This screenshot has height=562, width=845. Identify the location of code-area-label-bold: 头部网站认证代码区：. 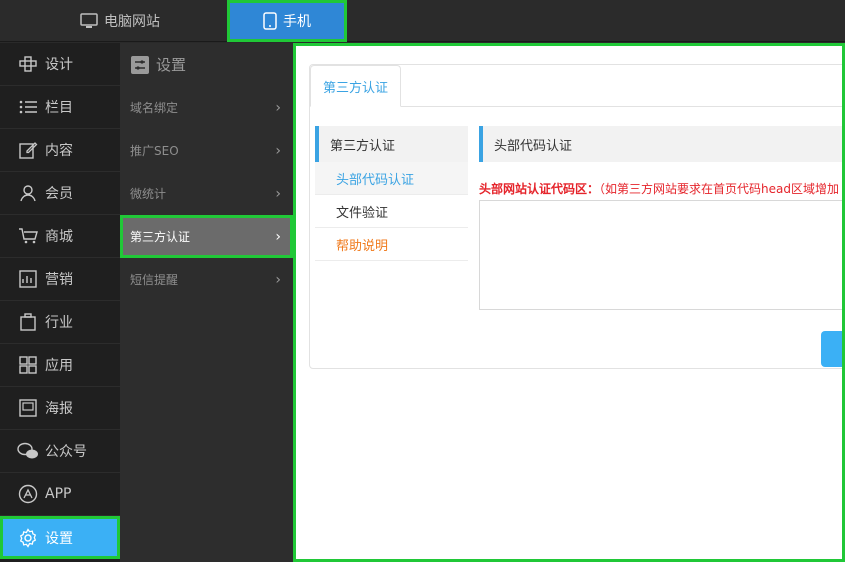
(539, 189).